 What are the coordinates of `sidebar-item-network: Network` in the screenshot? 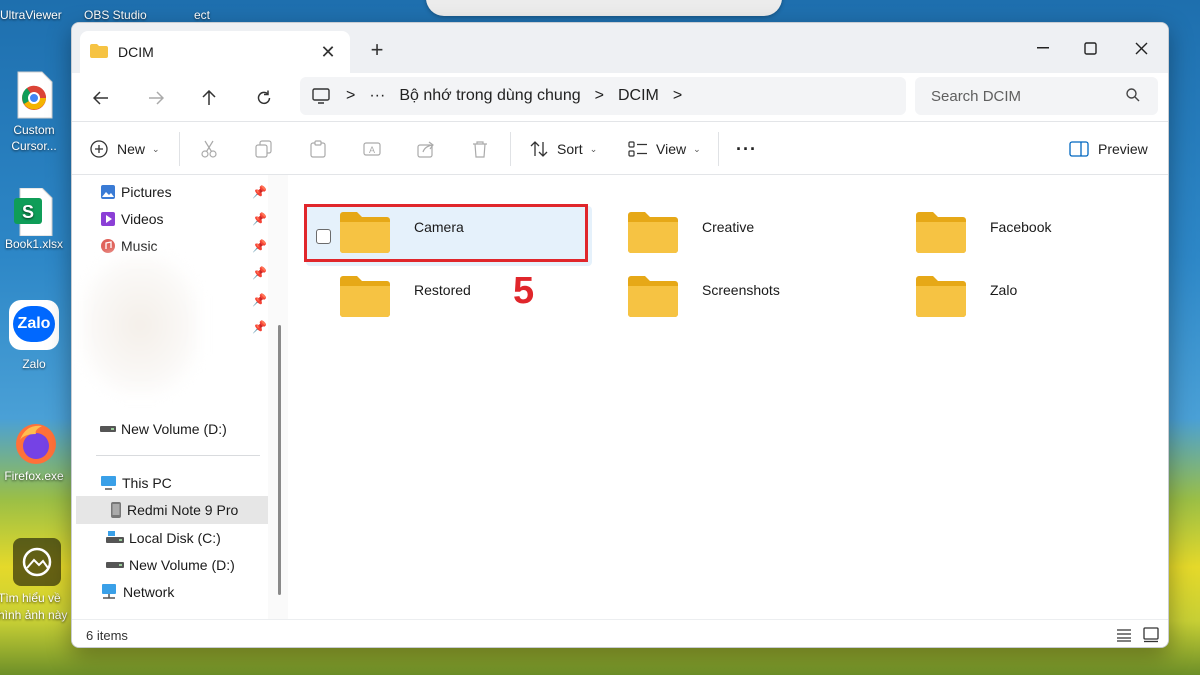 It's located at (137, 592).